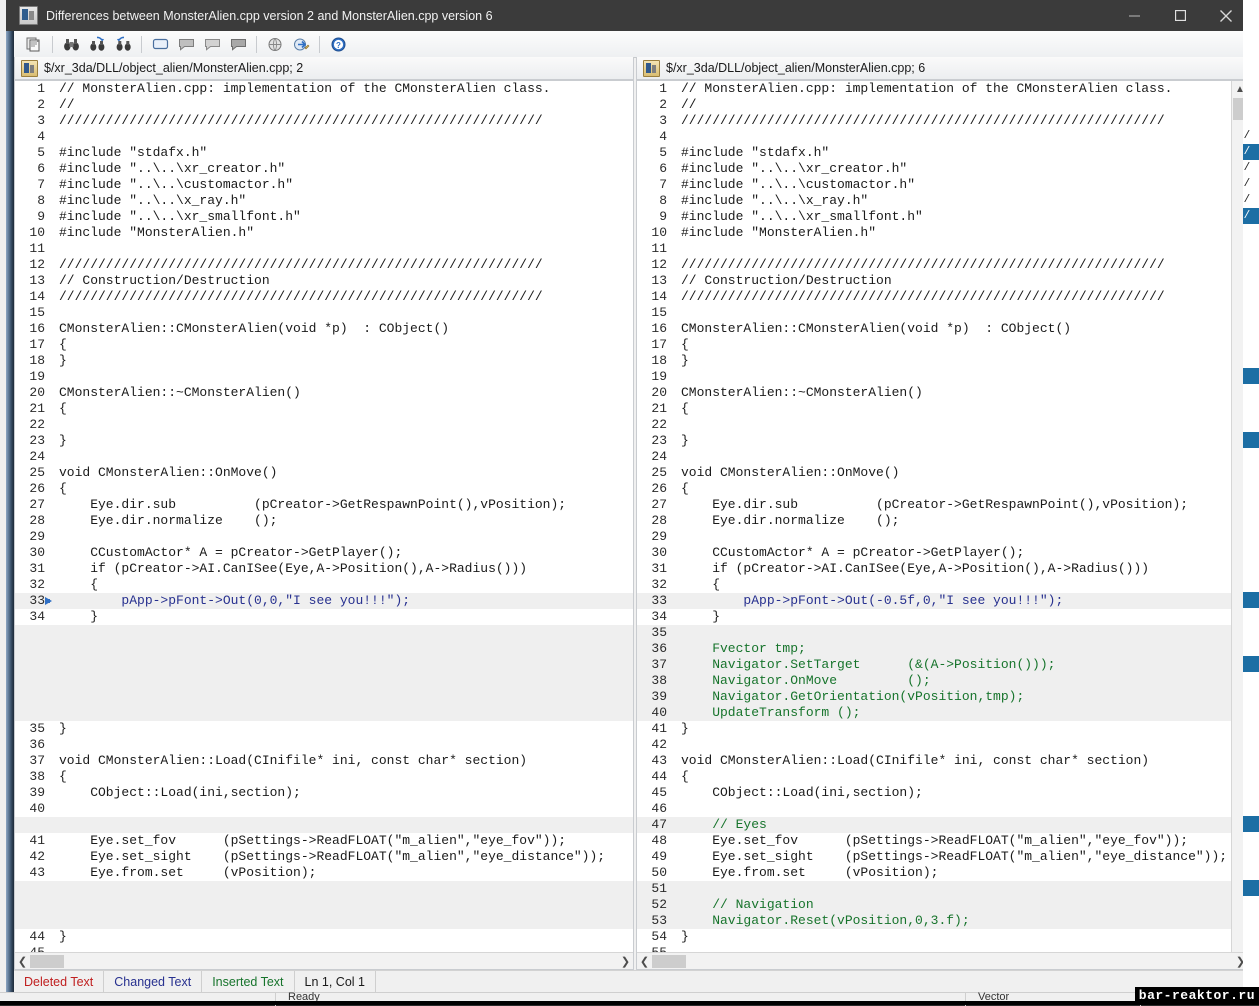 The image size is (1259, 1006). Describe the element at coordinates (1180, 15) in the screenshot. I see `maximize-button` at that location.